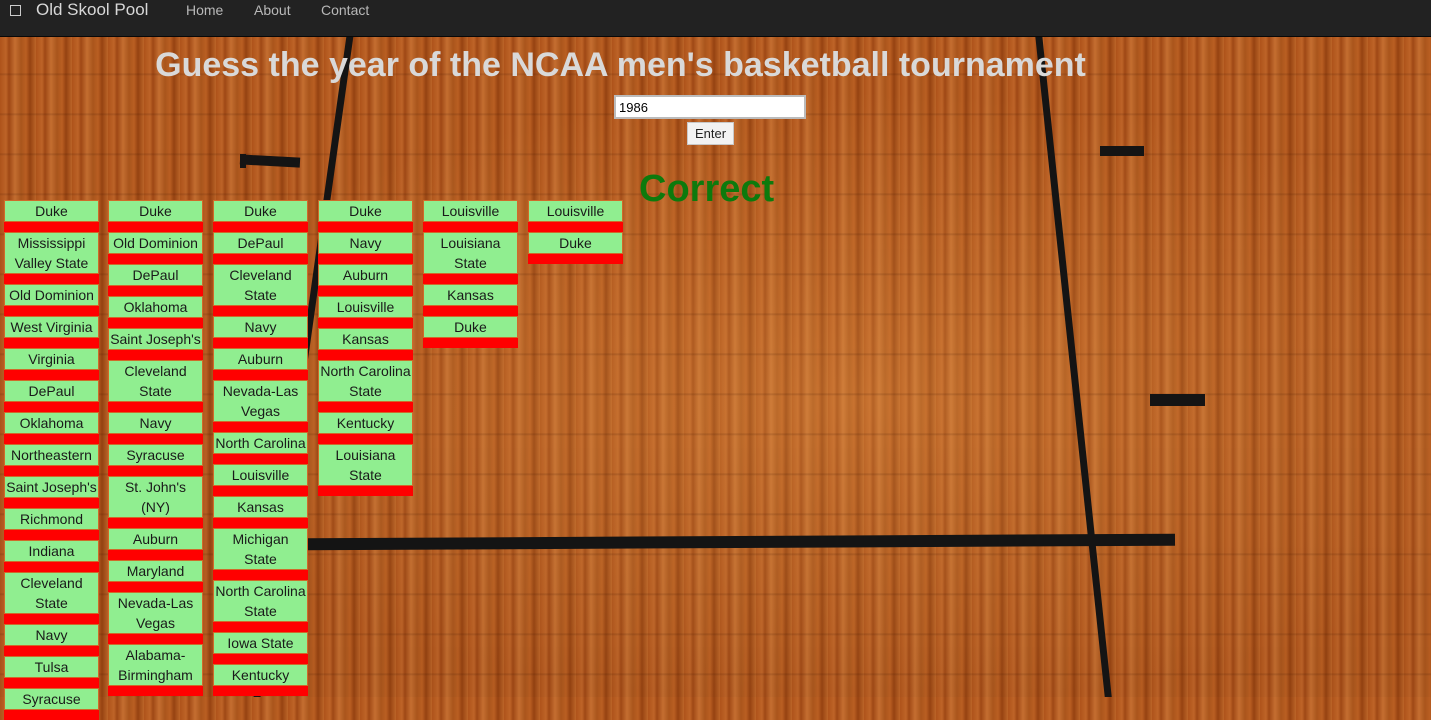  What do you see at coordinates (260, 401) in the screenshot?
I see `team-cell: Nevada-Las Vegas` at bounding box center [260, 401].